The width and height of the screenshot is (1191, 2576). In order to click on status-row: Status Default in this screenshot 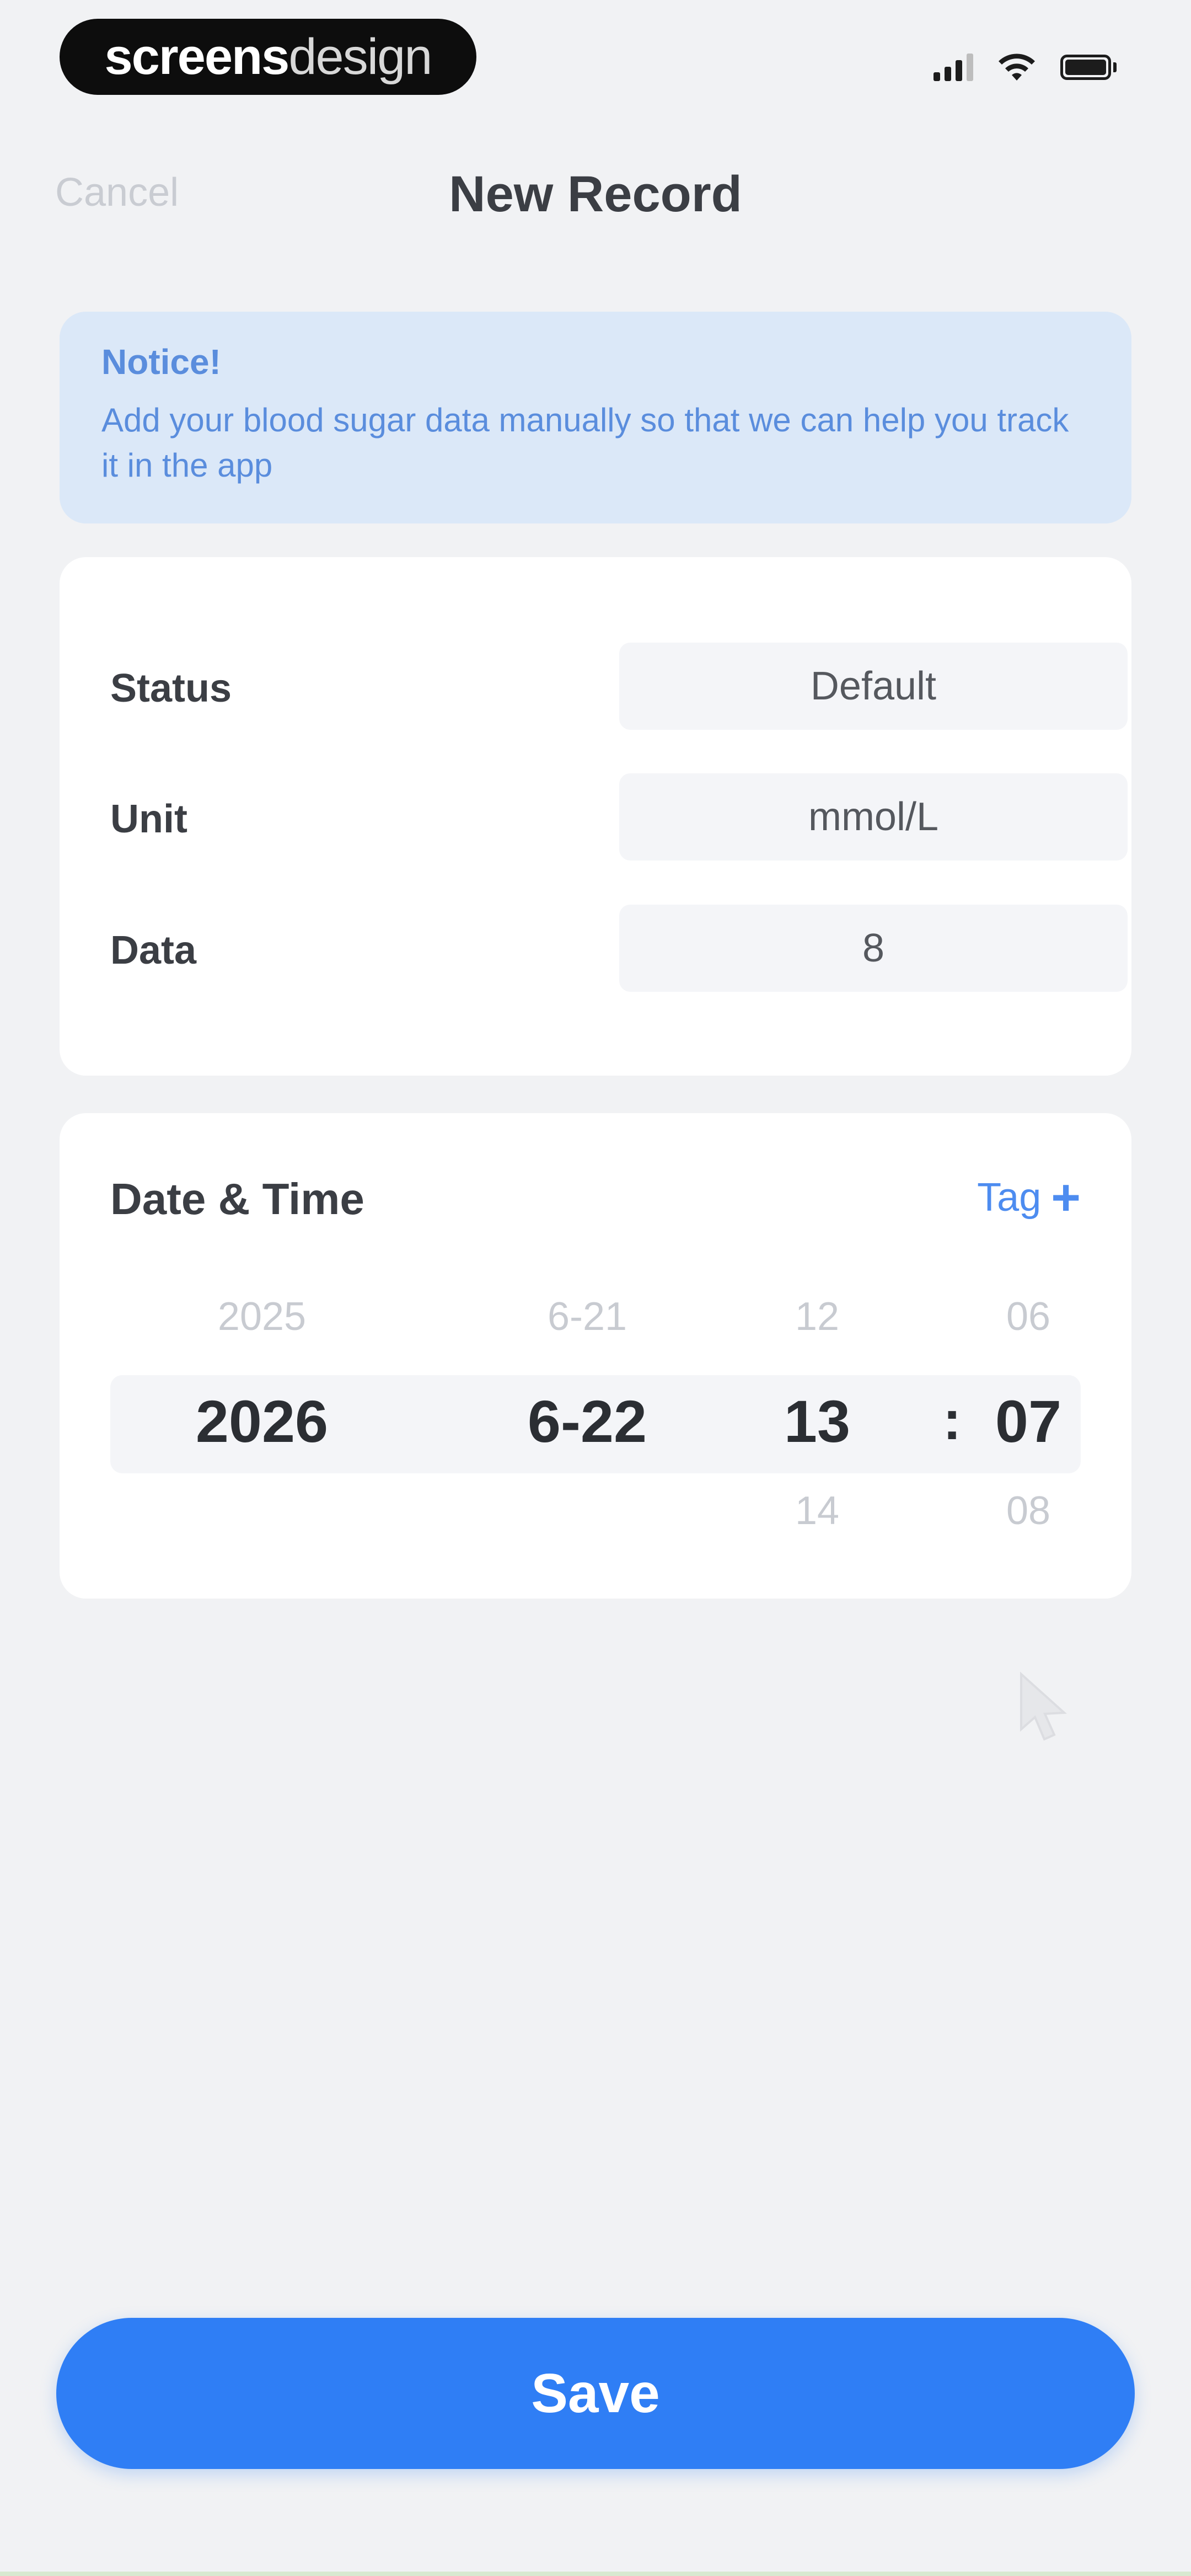, I will do `click(623, 687)`.